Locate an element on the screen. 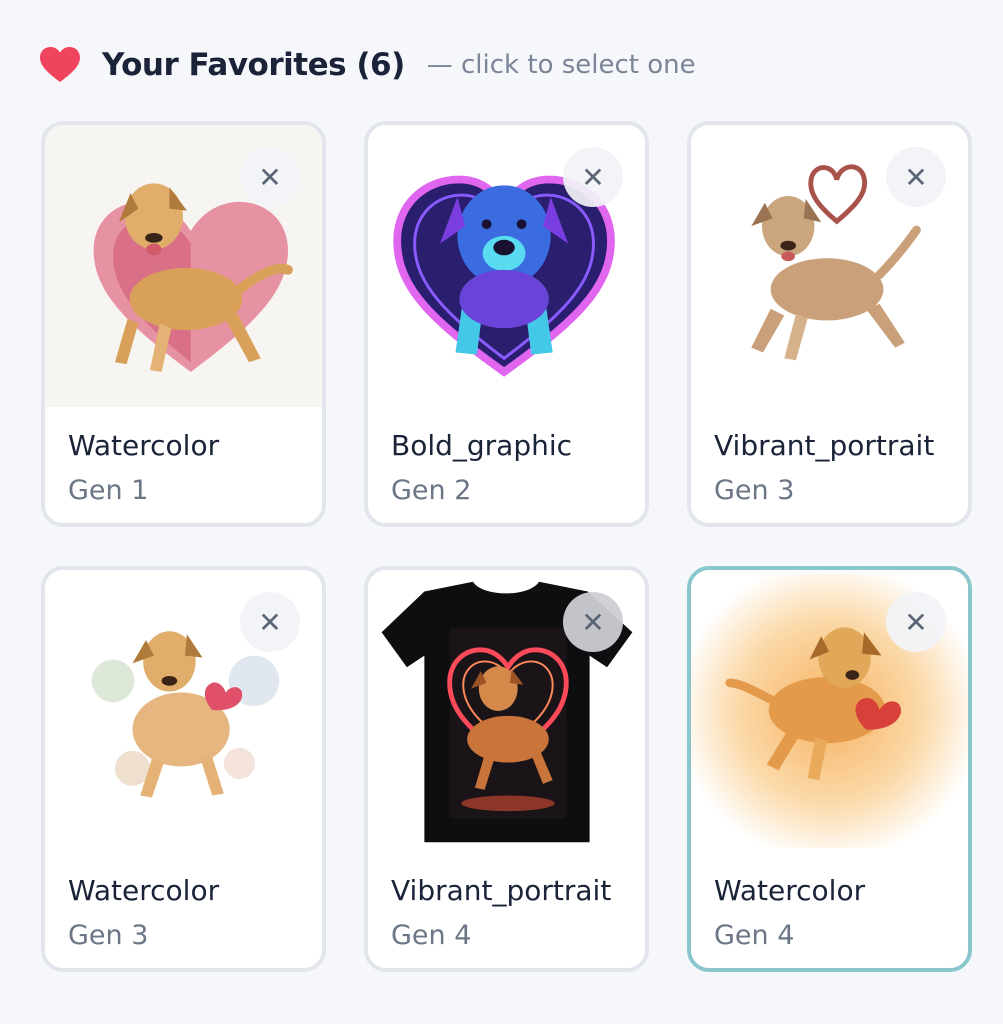  favorites-header: Your Favorites (6) — click to select one is located at coordinates (368, 65).